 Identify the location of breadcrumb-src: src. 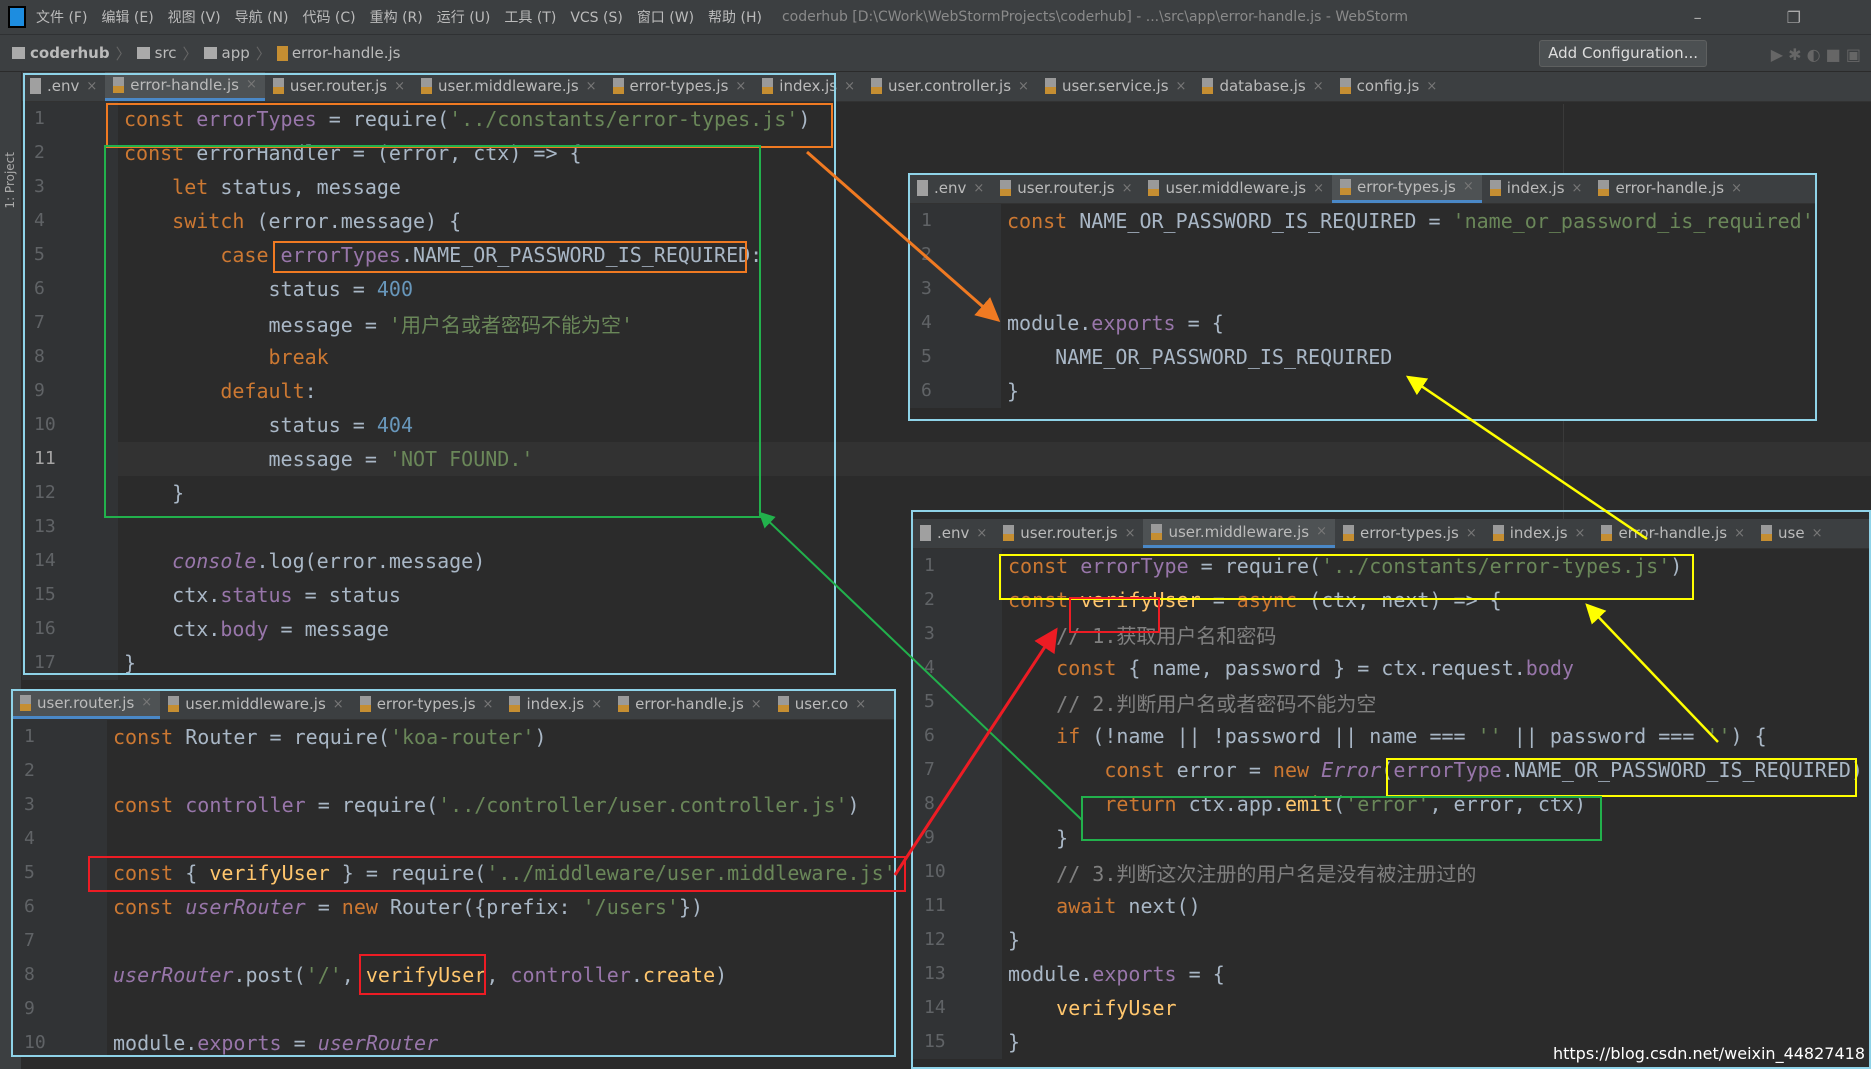
(166, 53).